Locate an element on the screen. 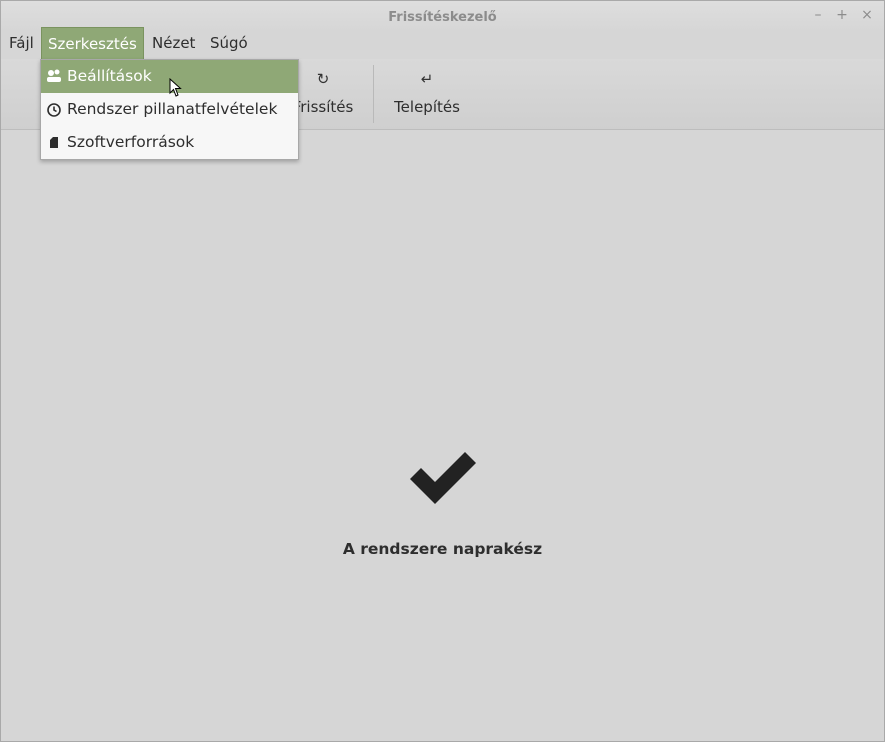 This screenshot has width=885, height=742. menu-view: Nézet is located at coordinates (173, 43).